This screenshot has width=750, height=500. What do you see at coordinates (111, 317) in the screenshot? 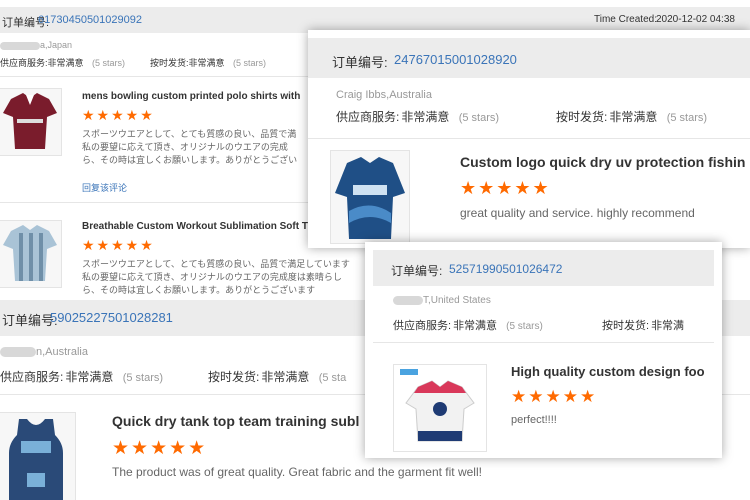
I see `order-number-link: 59025227501028281` at bounding box center [111, 317].